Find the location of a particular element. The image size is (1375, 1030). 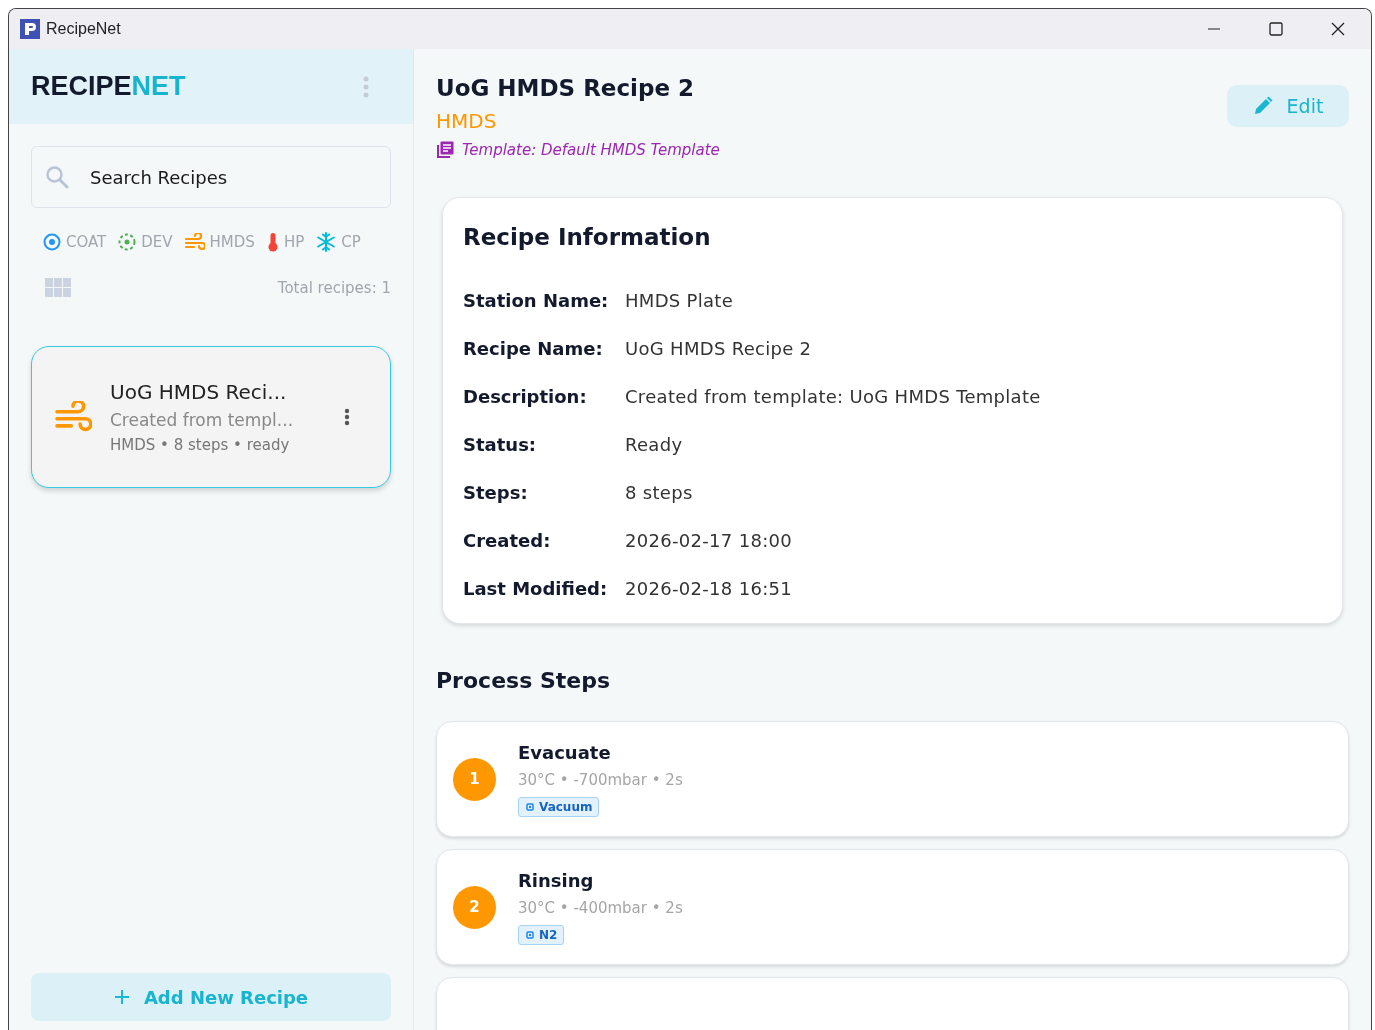

card-heading: Recipe Information is located at coordinates (587, 237).